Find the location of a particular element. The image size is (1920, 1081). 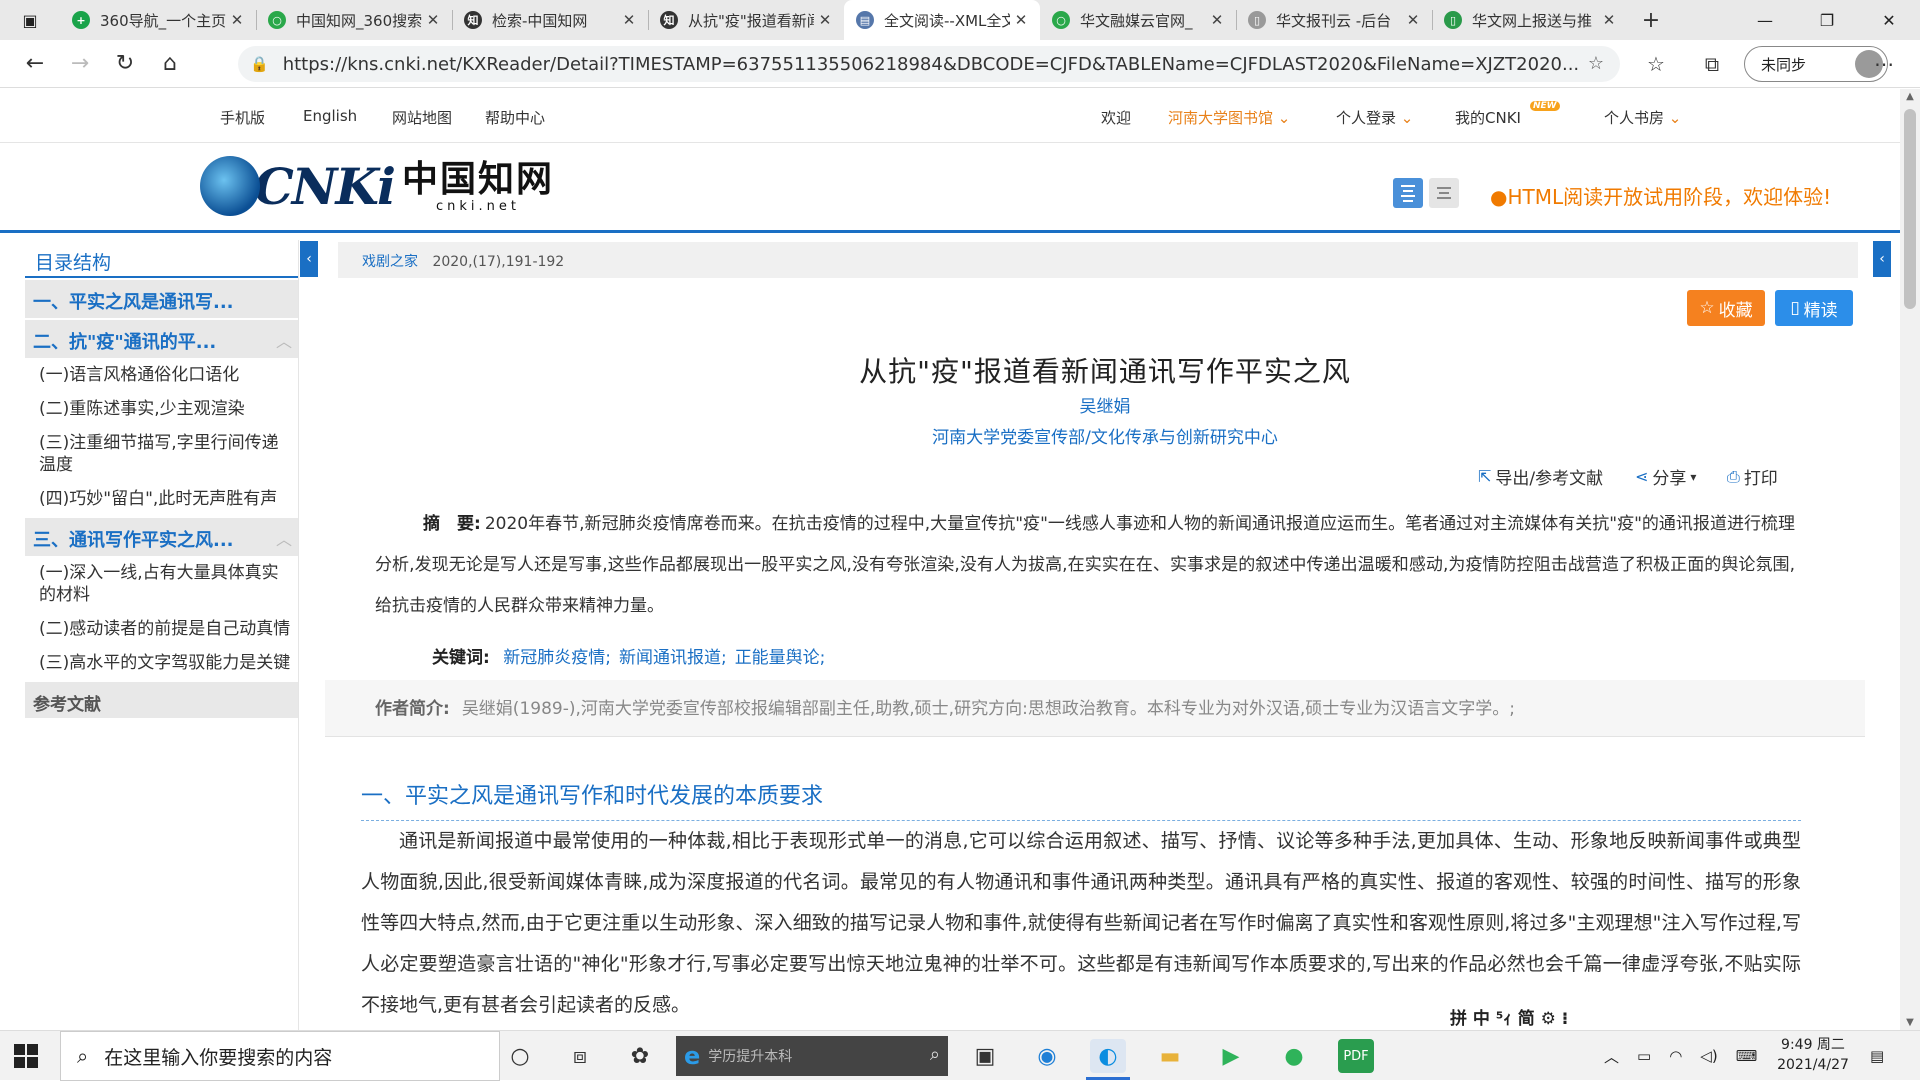

cortana-icon: ○ is located at coordinates (520, 1056).